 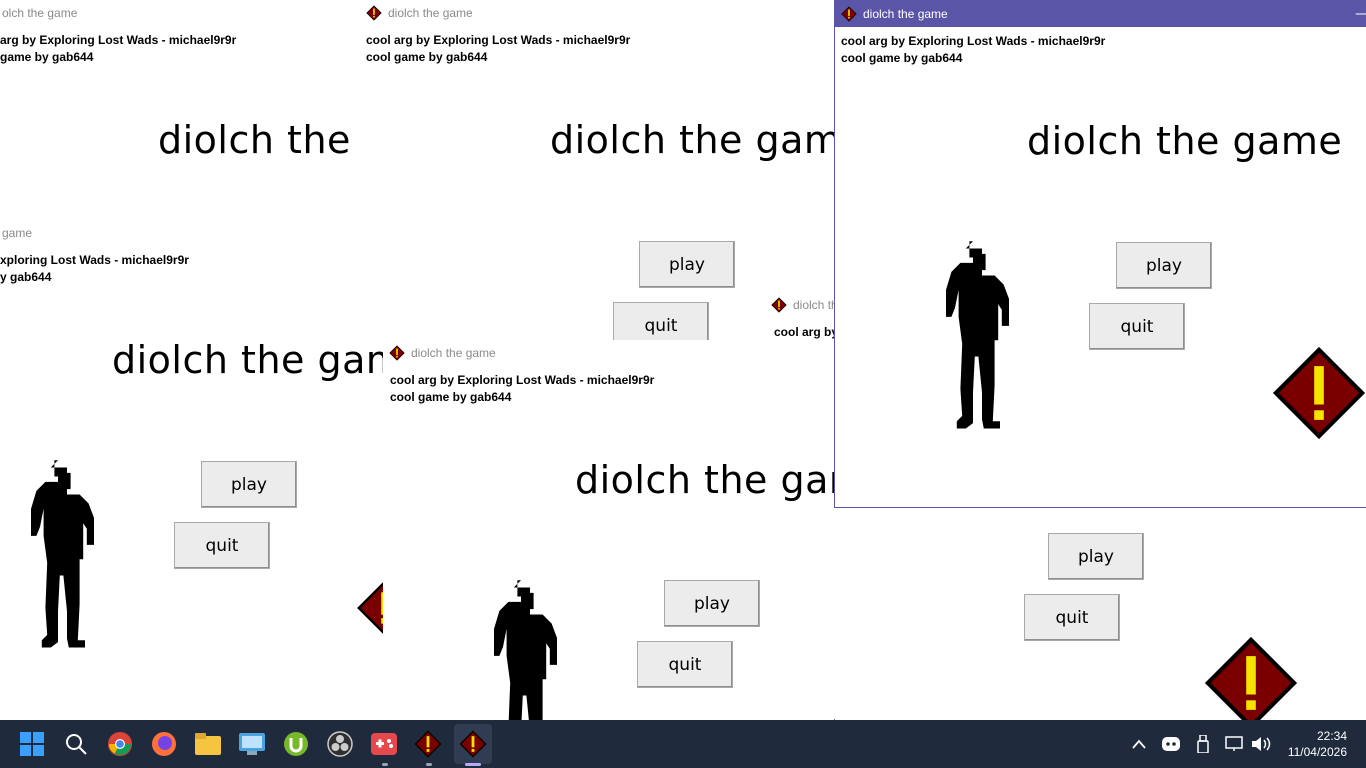 What do you see at coordinates (815, 305) in the screenshot?
I see `window-title: diolch th` at bounding box center [815, 305].